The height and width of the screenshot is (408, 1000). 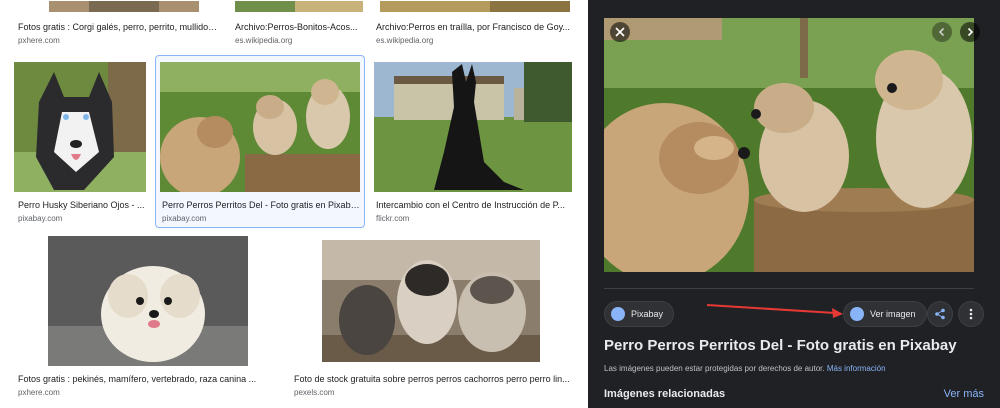 What do you see at coordinates (665, 394) in the screenshot?
I see `related-images-heading: Imágenes relacionadas` at bounding box center [665, 394].